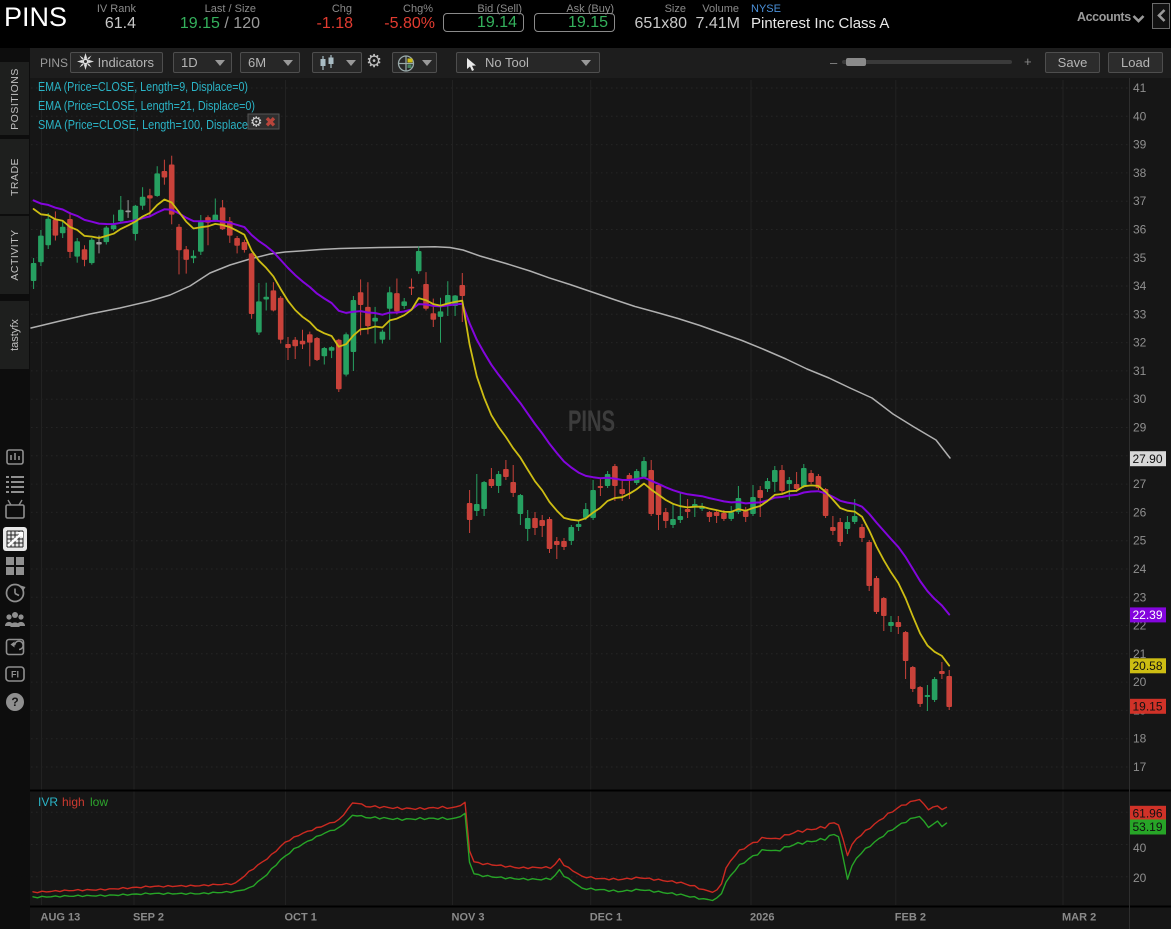 Image resolution: width=1171 pixels, height=929 pixels. I want to click on svg-text: FEB 2, so click(910, 918).